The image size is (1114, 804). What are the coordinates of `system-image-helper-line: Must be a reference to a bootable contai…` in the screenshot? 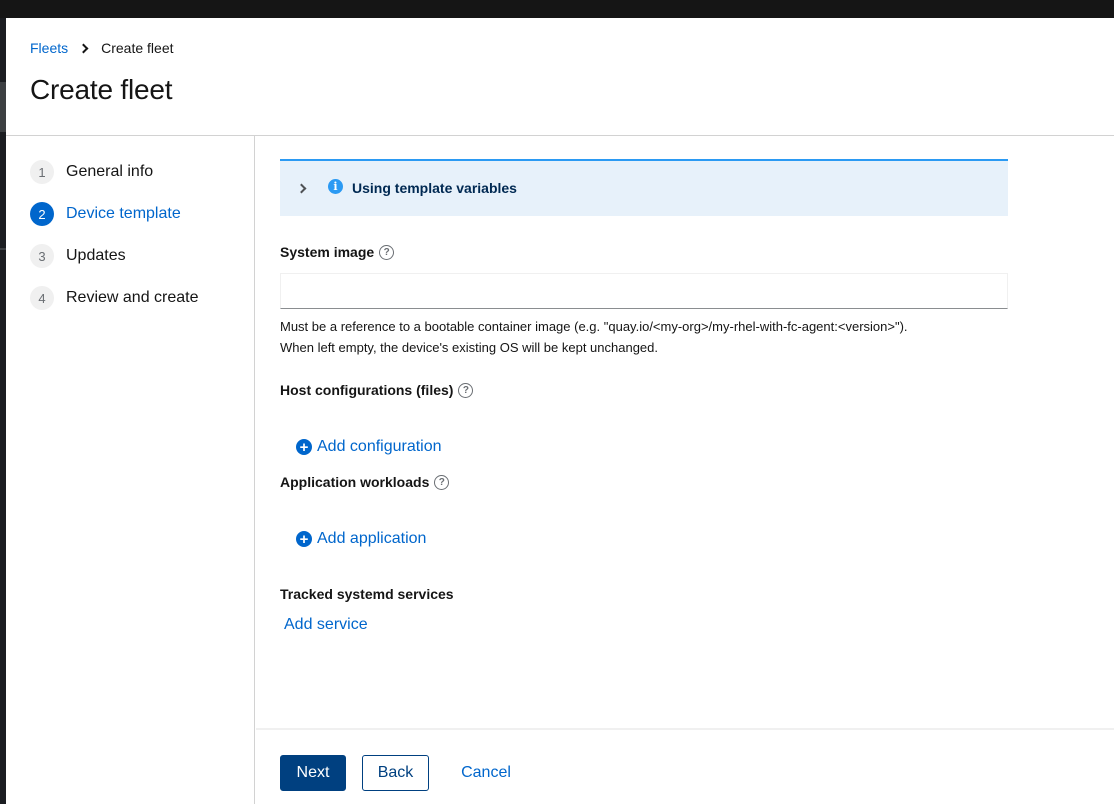 It's located at (594, 326).